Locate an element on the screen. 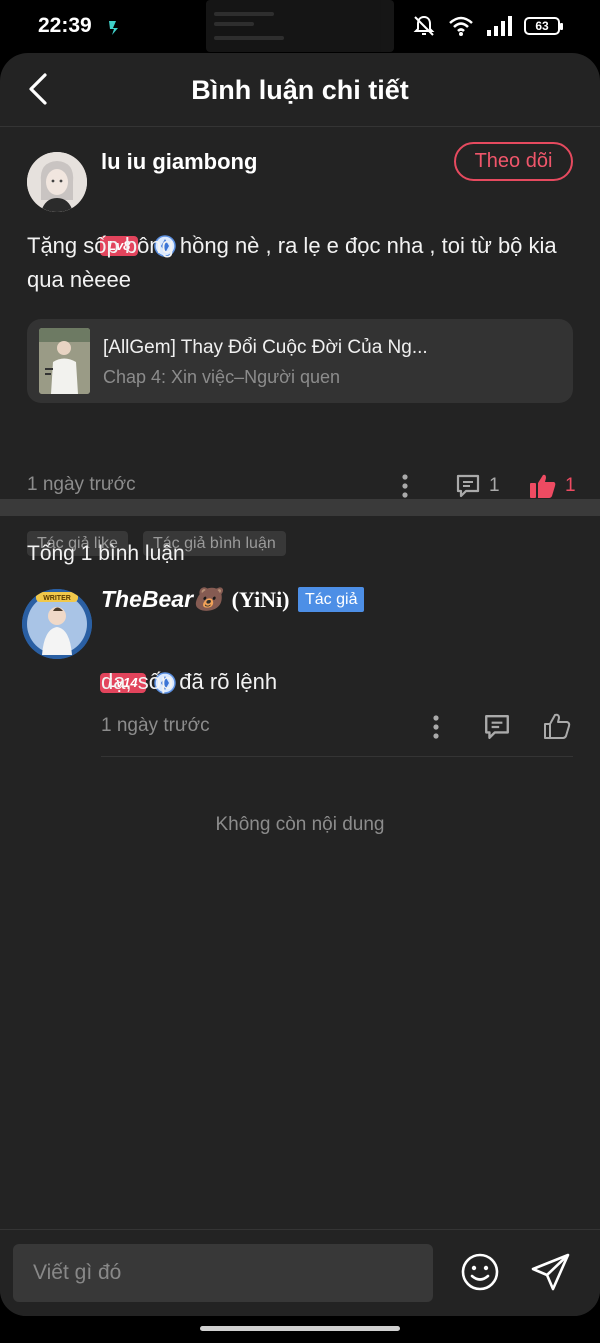  reply-avatar: WRITER is located at coordinates (57, 624).